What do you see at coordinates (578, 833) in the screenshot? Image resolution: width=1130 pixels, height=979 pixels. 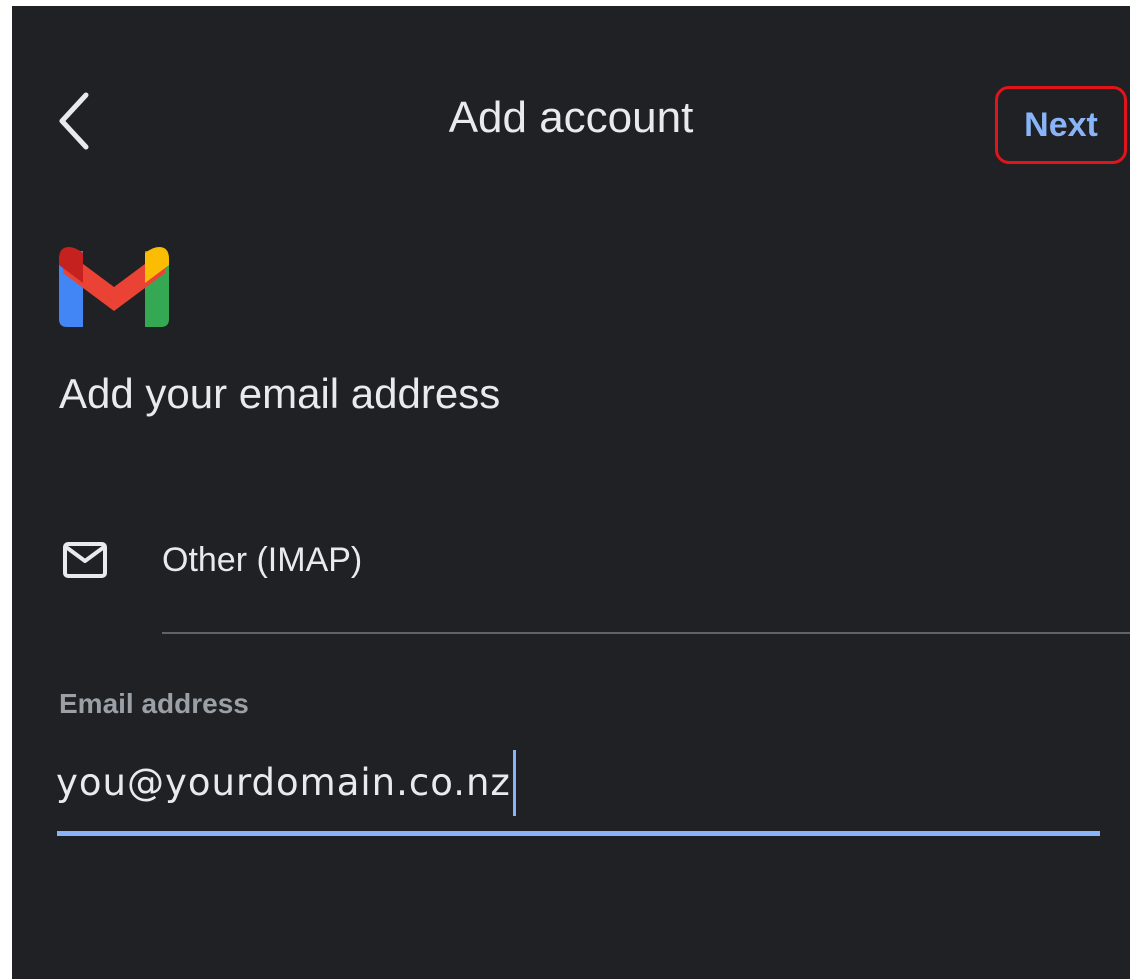 I see `email-input-underline` at bounding box center [578, 833].